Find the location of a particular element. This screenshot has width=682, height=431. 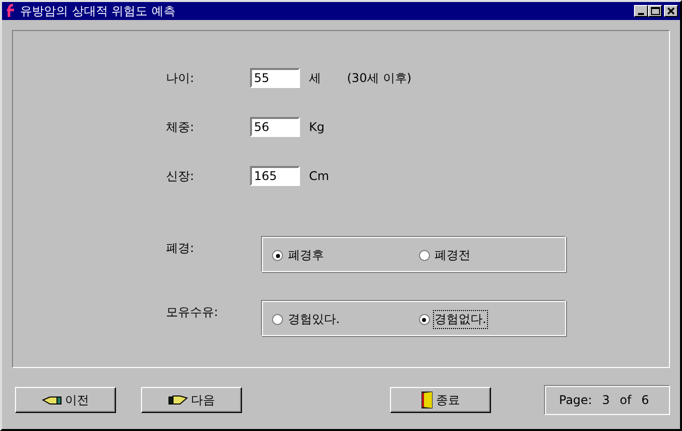

nav-button: 종료 is located at coordinates (440, 400).